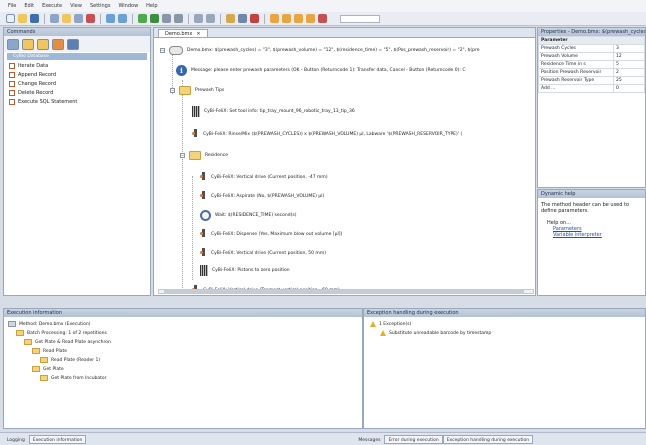  What do you see at coordinates (77, 101) in the screenshot?
I see `command-item: Execute SQL Statement` at bounding box center [77, 101].